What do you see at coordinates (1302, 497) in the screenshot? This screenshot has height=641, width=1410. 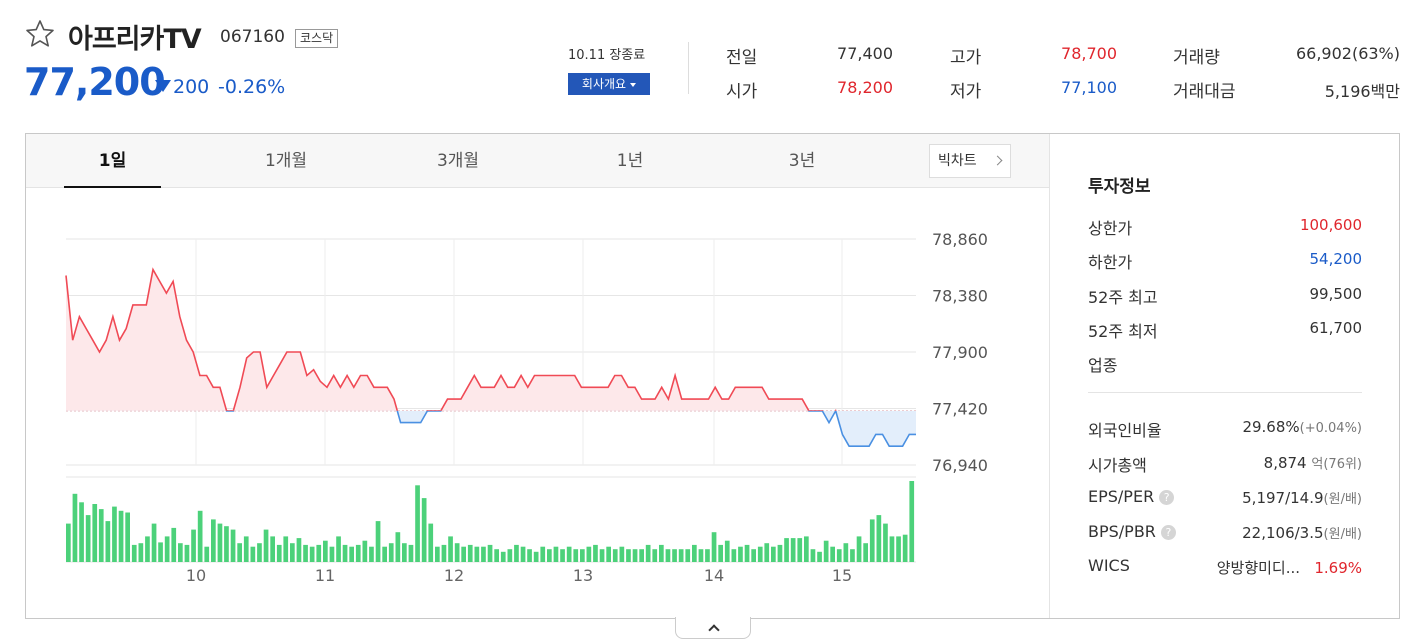 I see `info-value-eps-per: 5,197/14.9(원/배)` at bounding box center [1302, 497].